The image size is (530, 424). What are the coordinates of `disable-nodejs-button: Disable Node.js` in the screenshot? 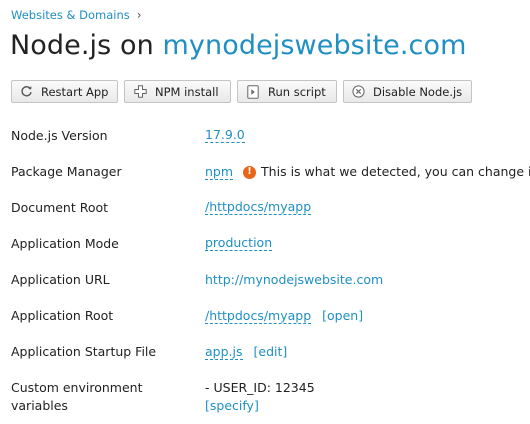 It's located at (407, 91).